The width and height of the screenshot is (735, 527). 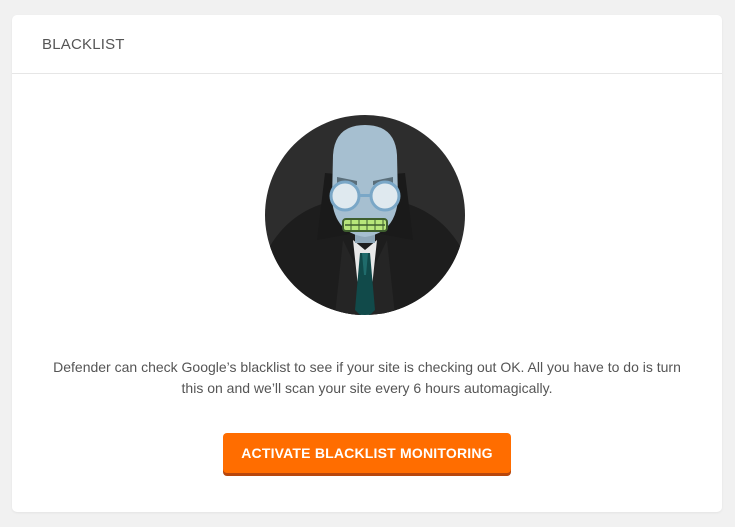 I want to click on defender-character-icon, so click(x=365, y=215).